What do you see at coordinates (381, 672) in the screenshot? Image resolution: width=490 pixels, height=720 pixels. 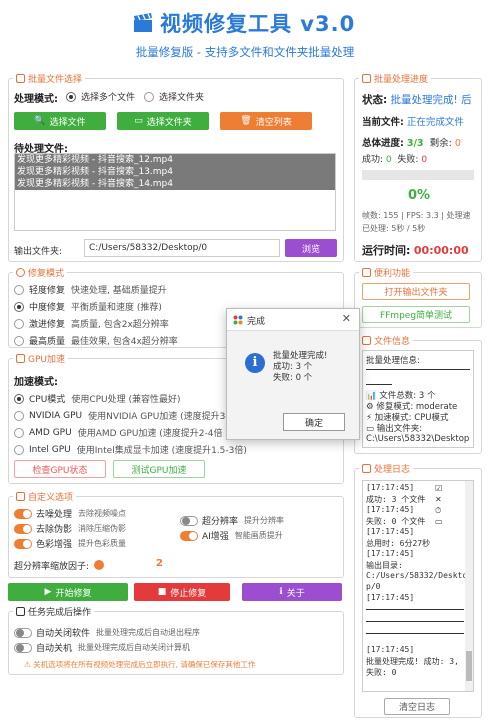 I see `log-line: 失败: 0` at bounding box center [381, 672].